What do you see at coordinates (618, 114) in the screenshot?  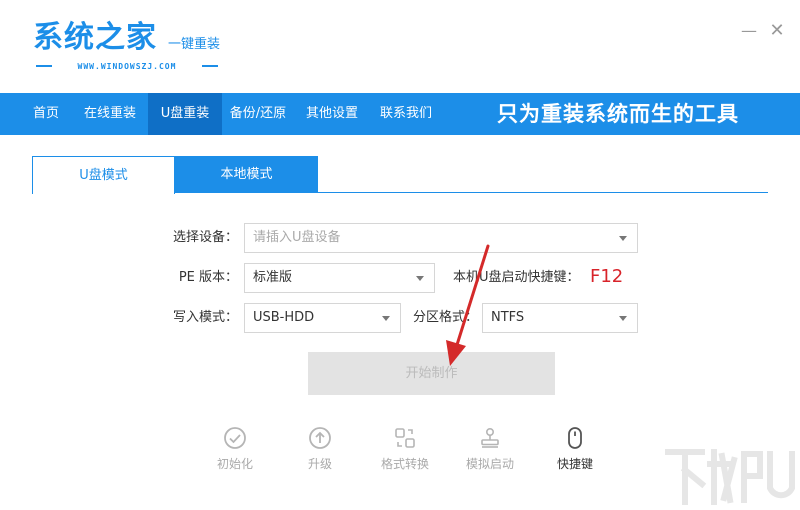 I see `nav-slogan: 只为重装系统而生的工具` at bounding box center [618, 114].